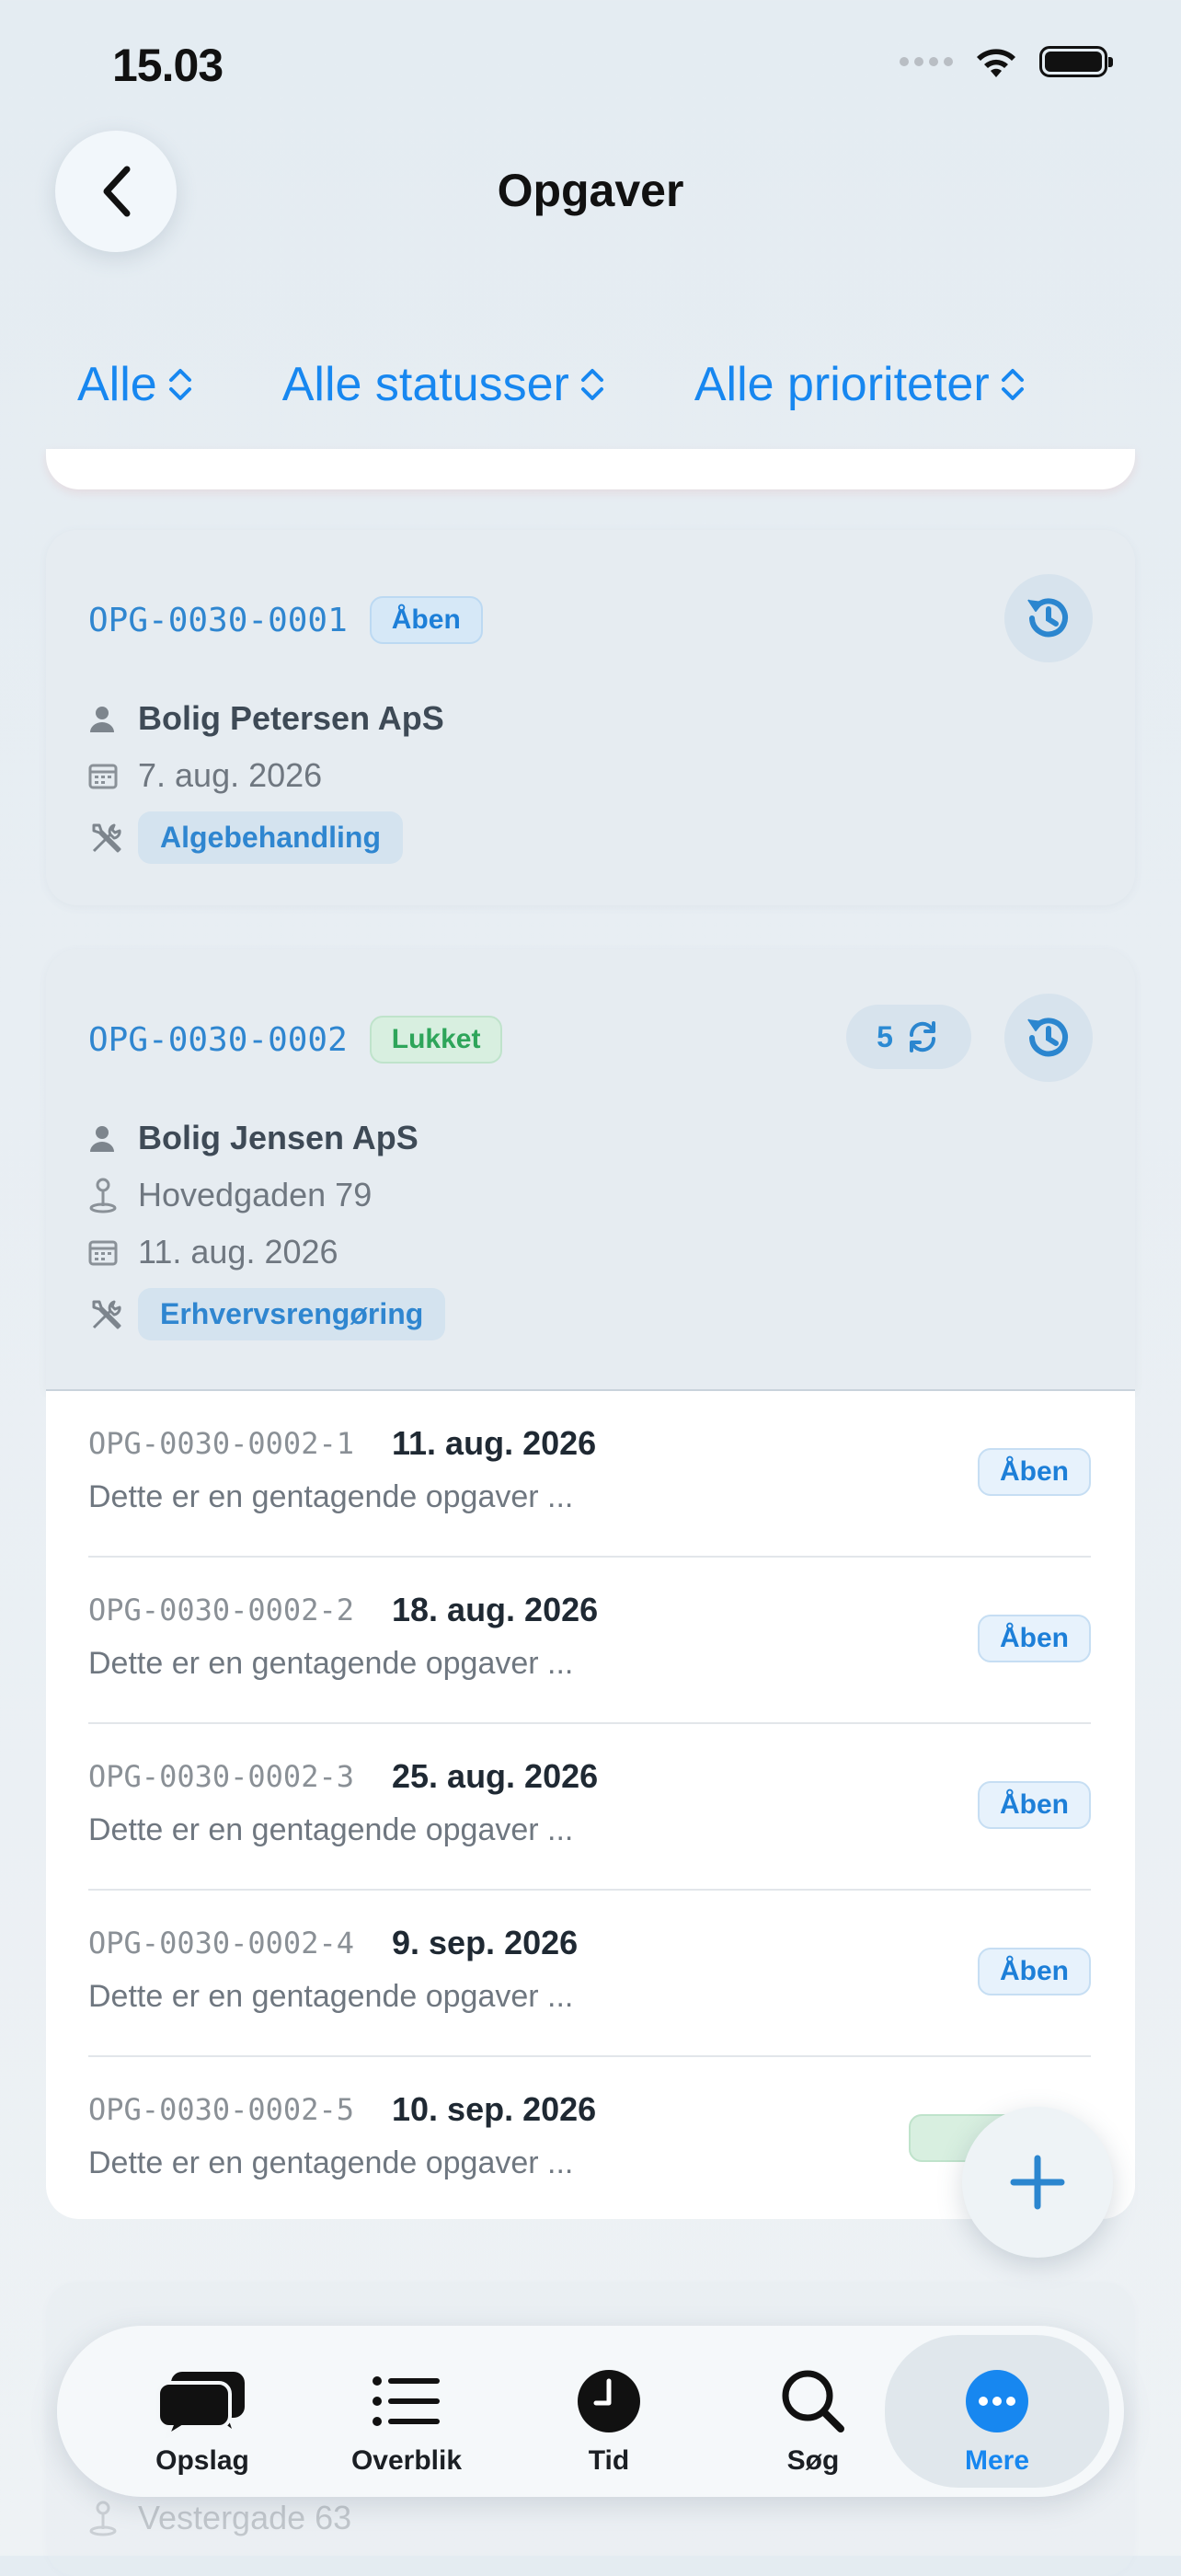  I want to click on occurrence-id: OPG-0030-0002-5, so click(221, 2109).